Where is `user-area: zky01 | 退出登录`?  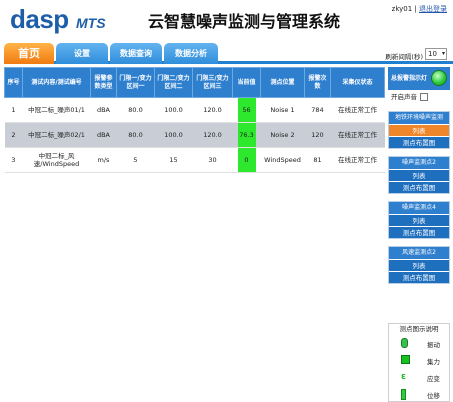
user-area: zky01 | 退出登录 is located at coordinates (419, 9).